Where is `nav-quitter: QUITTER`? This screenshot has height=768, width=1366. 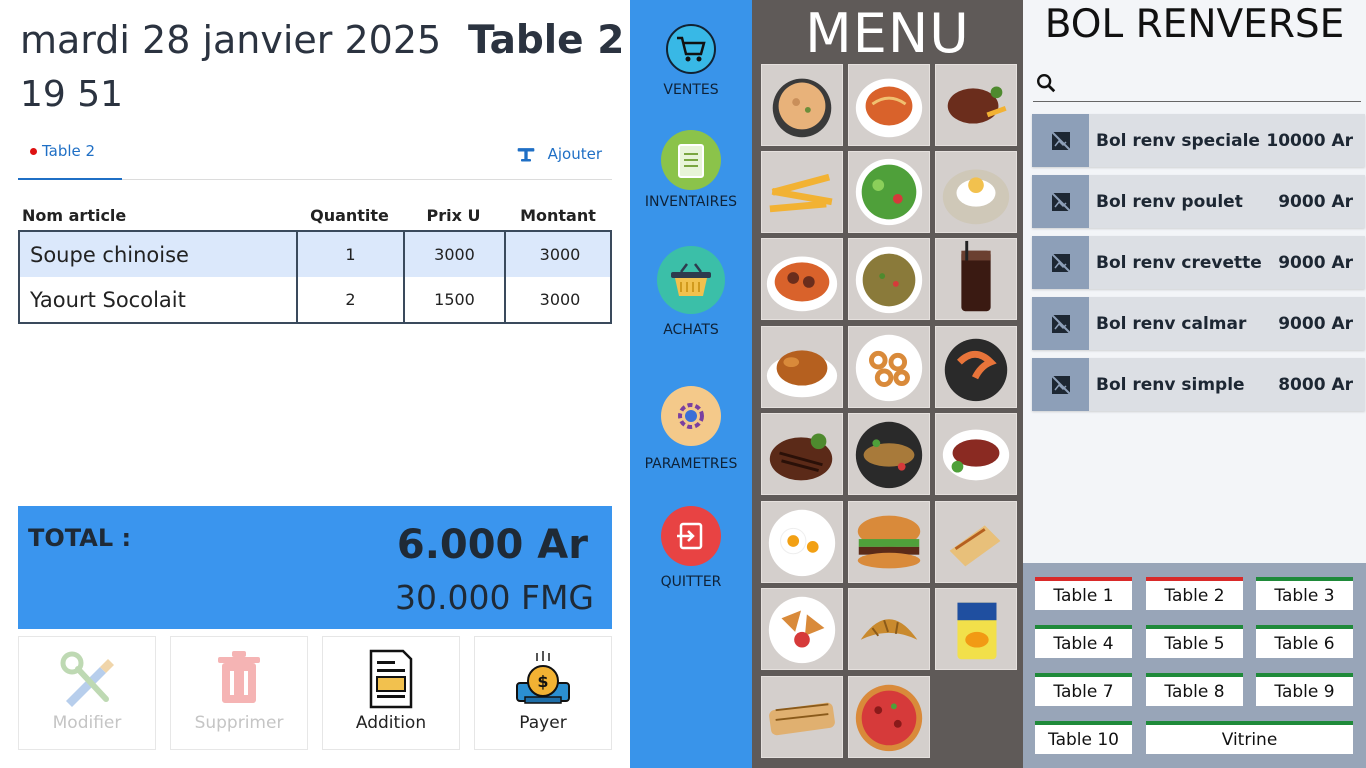
nav-quitter: QUITTER is located at coordinates (691, 551).